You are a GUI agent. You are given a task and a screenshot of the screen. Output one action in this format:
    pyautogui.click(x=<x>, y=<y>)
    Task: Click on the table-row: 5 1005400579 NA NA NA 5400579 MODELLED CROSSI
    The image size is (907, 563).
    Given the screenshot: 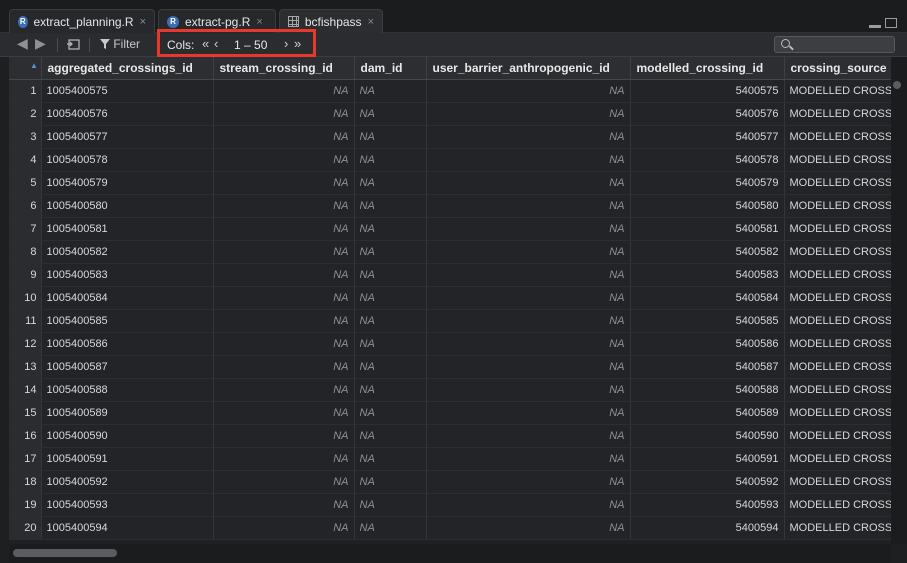 What is the action you would take?
    pyautogui.click(x=450, y=183)
    